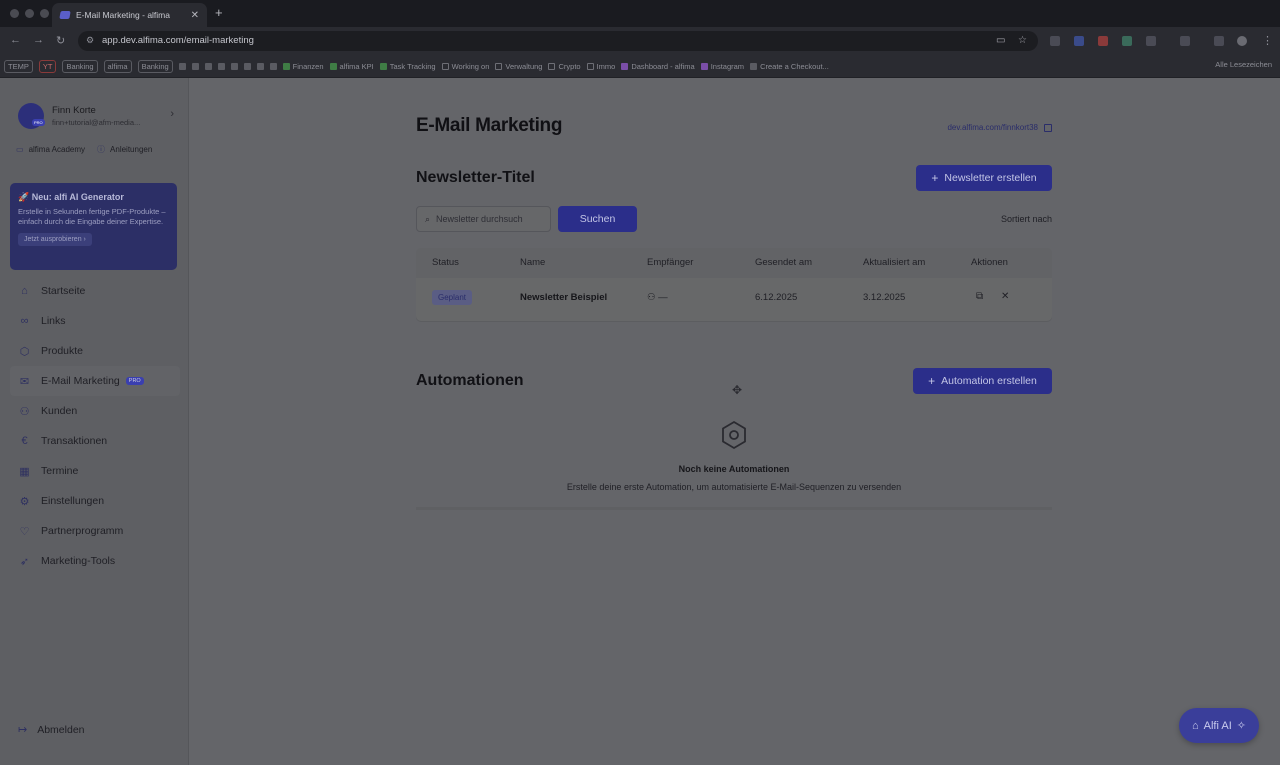  Describe the element at coordinates (129, 15) in the screenshot. I see `browser-tab-active: E-Mail Marketing - alfima ✕` at that location.